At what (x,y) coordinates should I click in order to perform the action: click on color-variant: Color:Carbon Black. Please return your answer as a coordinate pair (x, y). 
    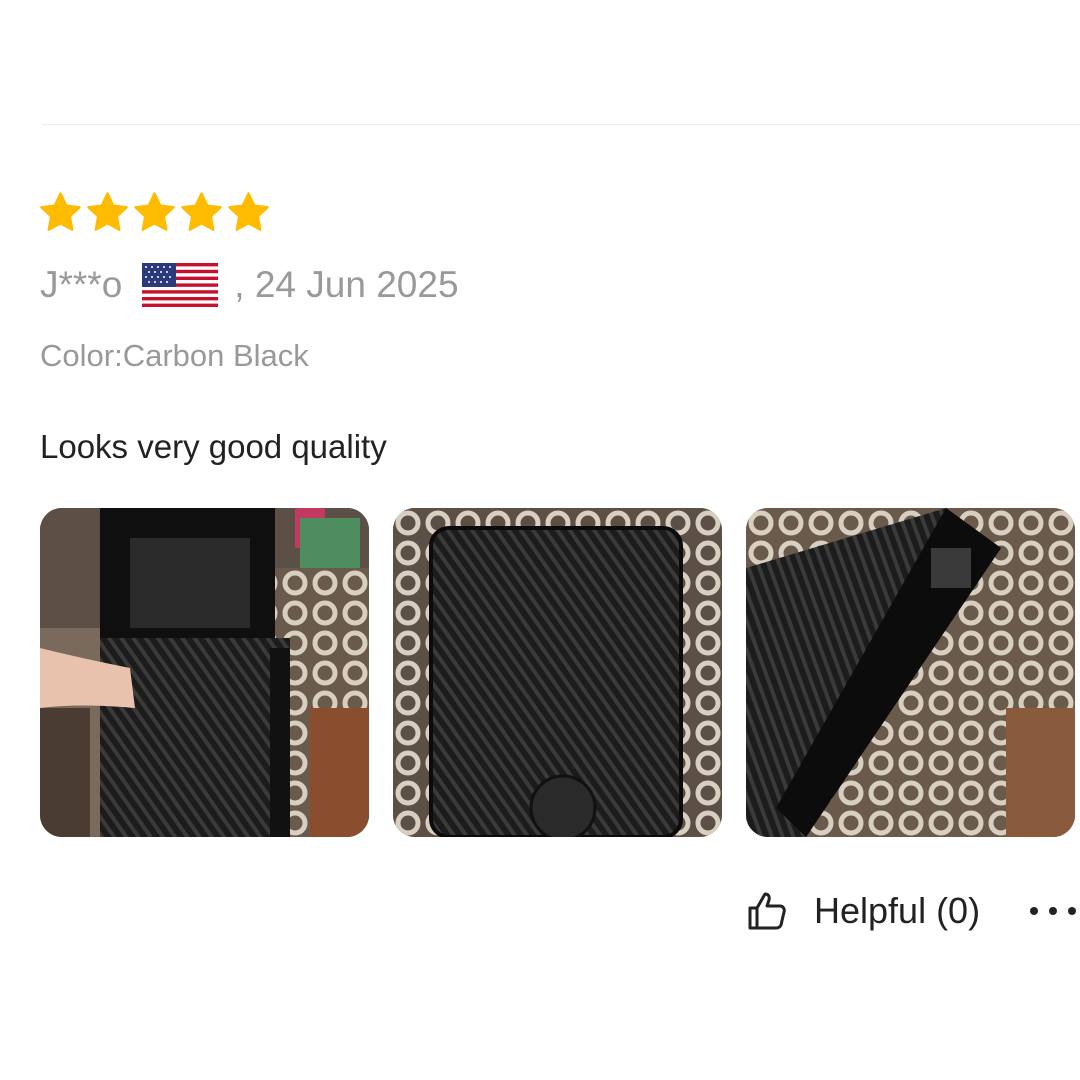
    Looking at the image, I should click on (174, 355).